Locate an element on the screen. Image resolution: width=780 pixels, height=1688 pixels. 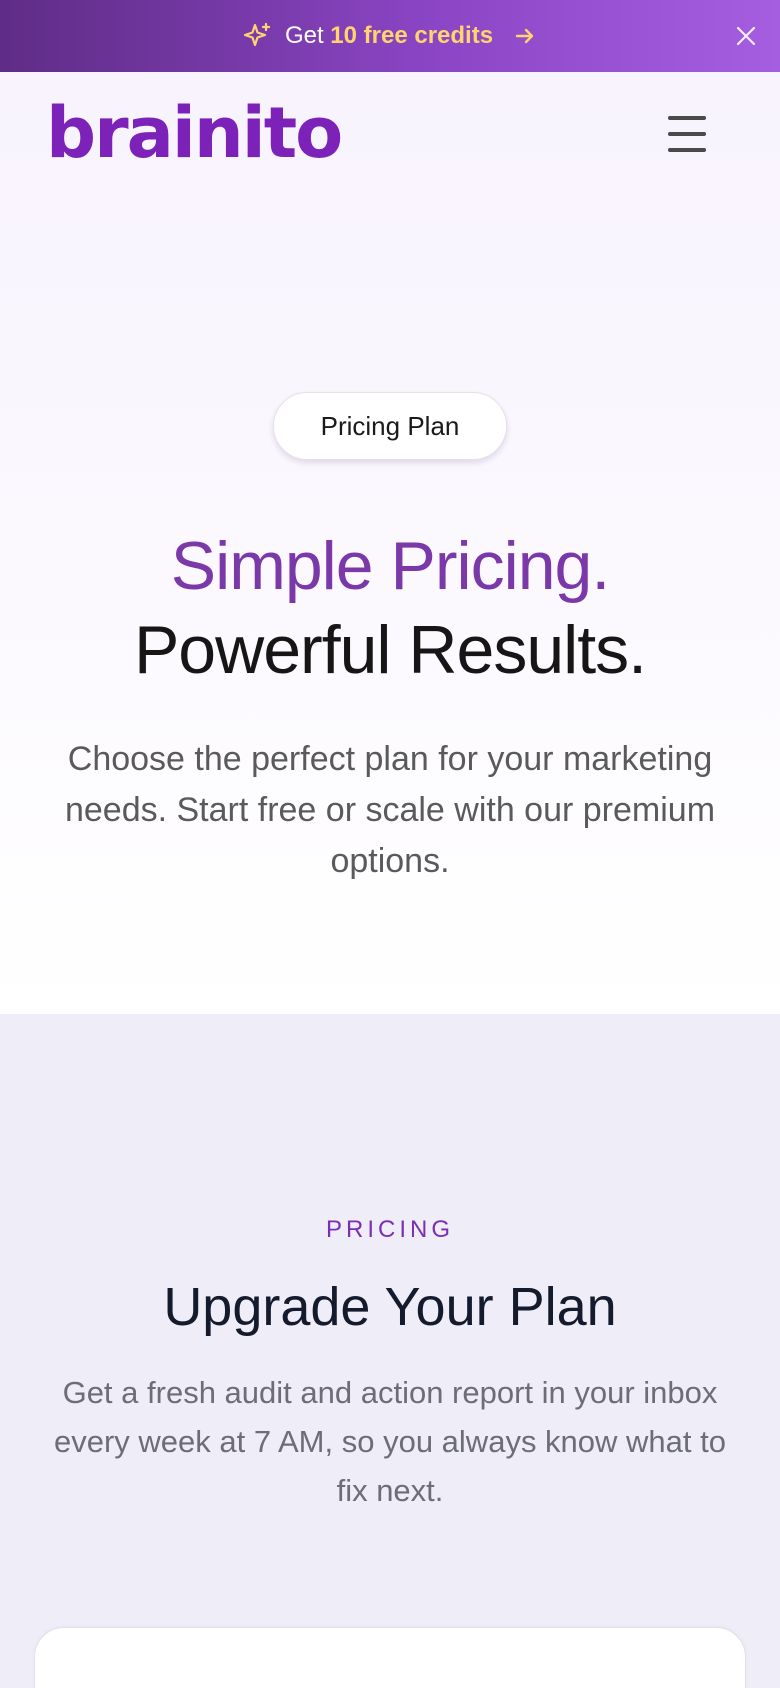
hero-title-line1: Simple Pricing. is located at coordinates (390, 566).